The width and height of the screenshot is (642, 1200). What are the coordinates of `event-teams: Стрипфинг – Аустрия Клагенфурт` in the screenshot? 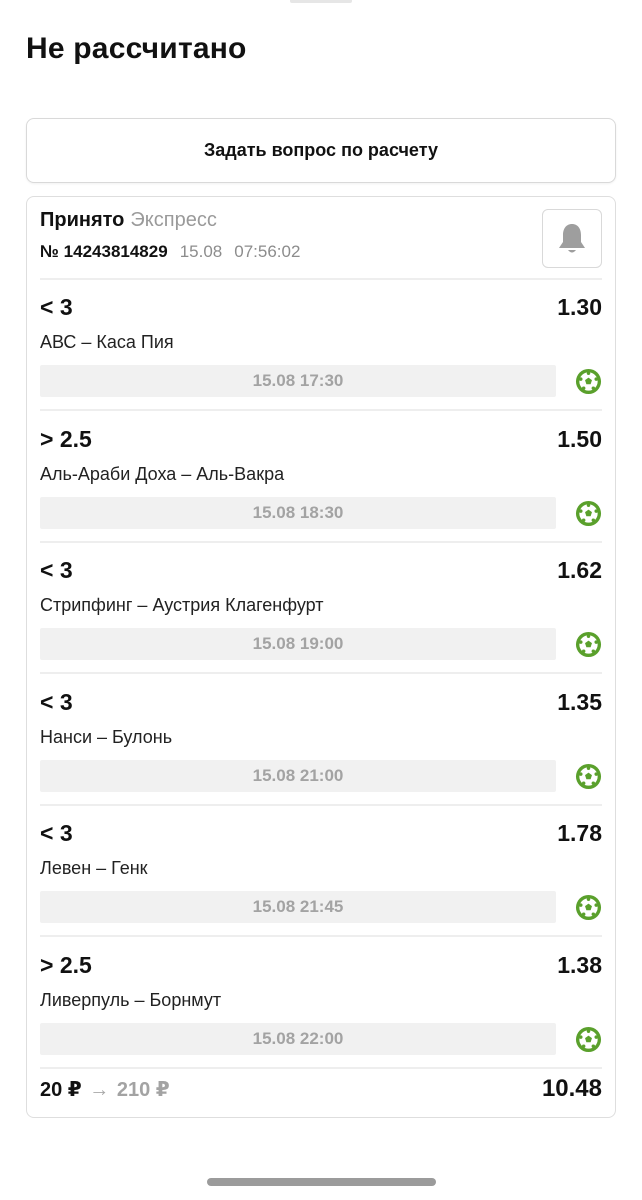 It's located at (182, 605).